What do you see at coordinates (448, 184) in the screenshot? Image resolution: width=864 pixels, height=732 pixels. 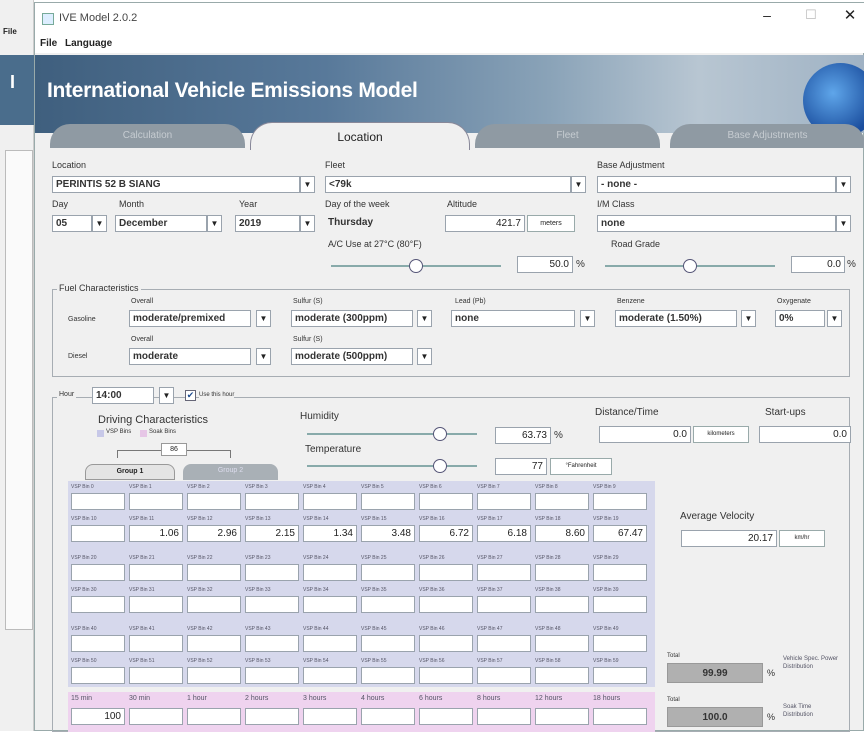 I see `fleet-select: <79k` at bounding box center [448, 184].